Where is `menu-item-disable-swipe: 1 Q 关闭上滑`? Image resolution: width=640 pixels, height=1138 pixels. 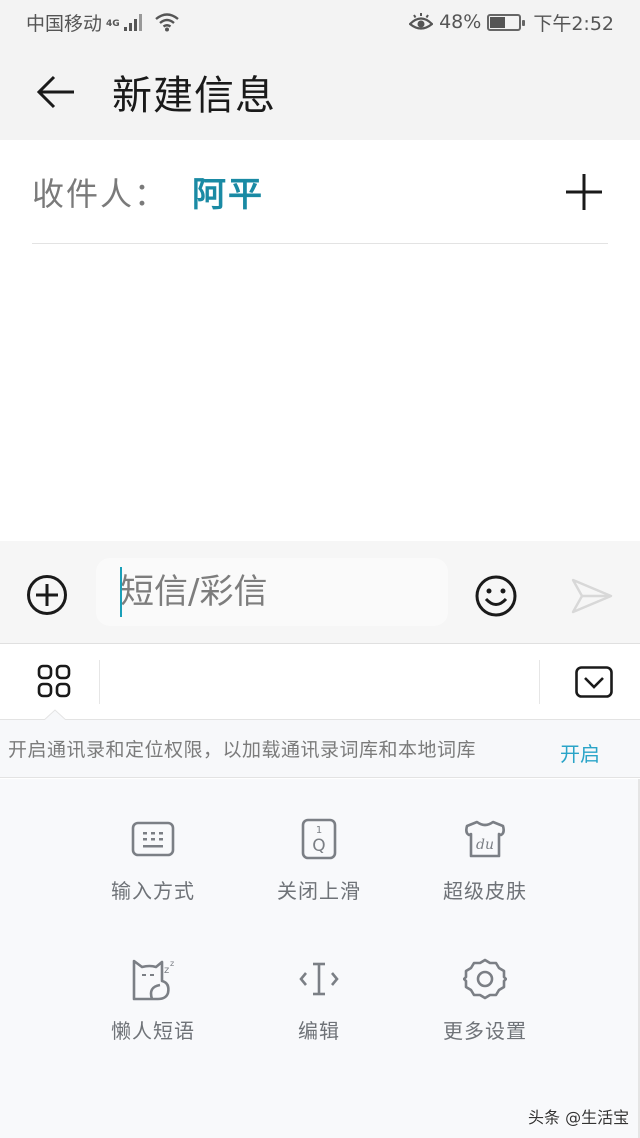
menu-item-disable-swipe: 1 Q 关闭上滑 is located at coordinates (319, 870).